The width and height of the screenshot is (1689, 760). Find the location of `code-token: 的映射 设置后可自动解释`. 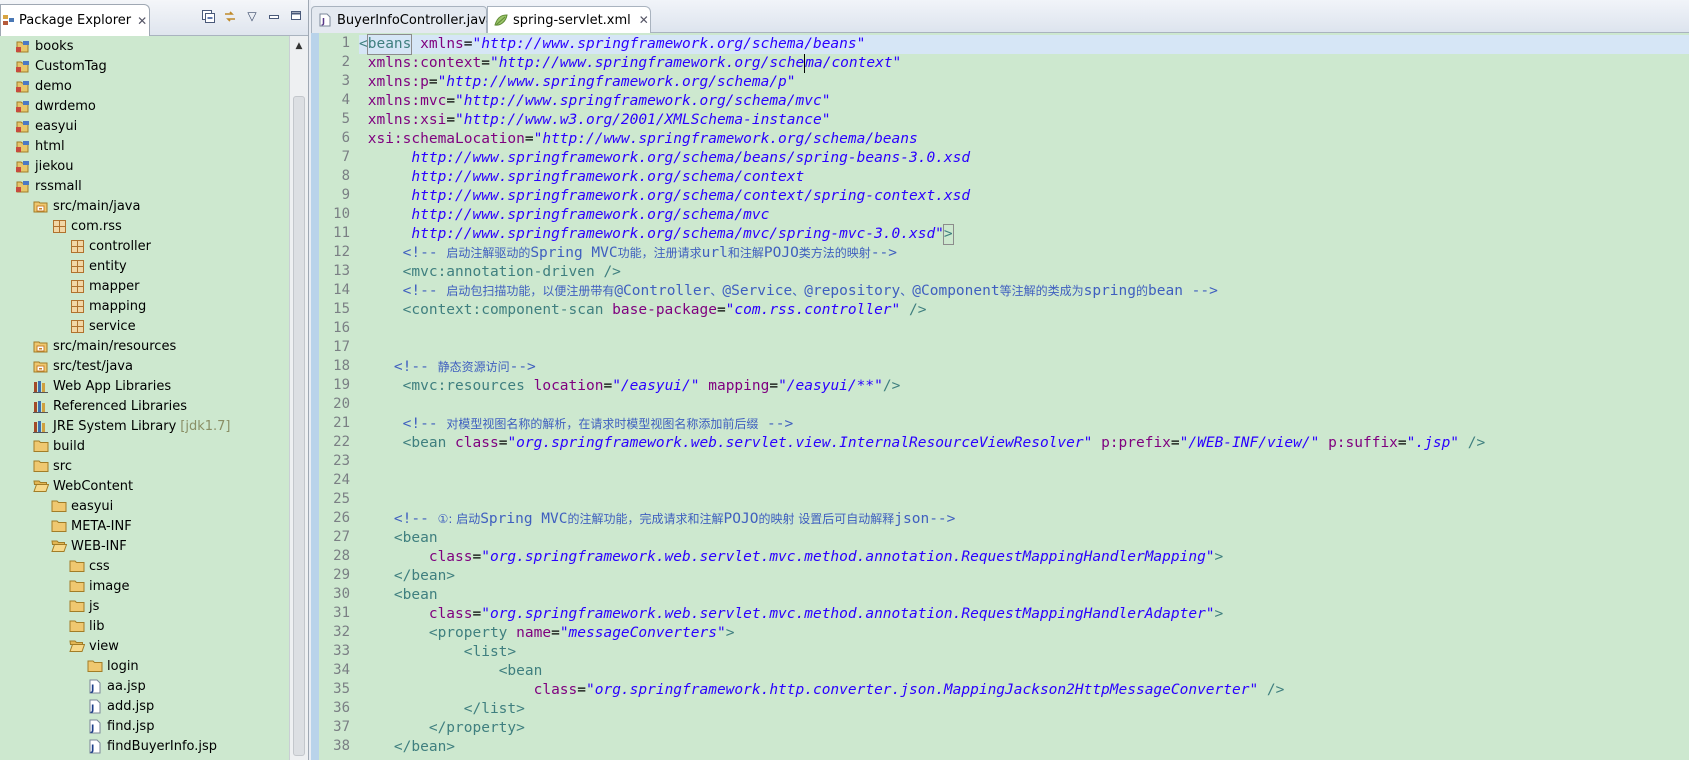

code-token: 的映射 设置后可自动解释 is located at coordinates (826, 519).